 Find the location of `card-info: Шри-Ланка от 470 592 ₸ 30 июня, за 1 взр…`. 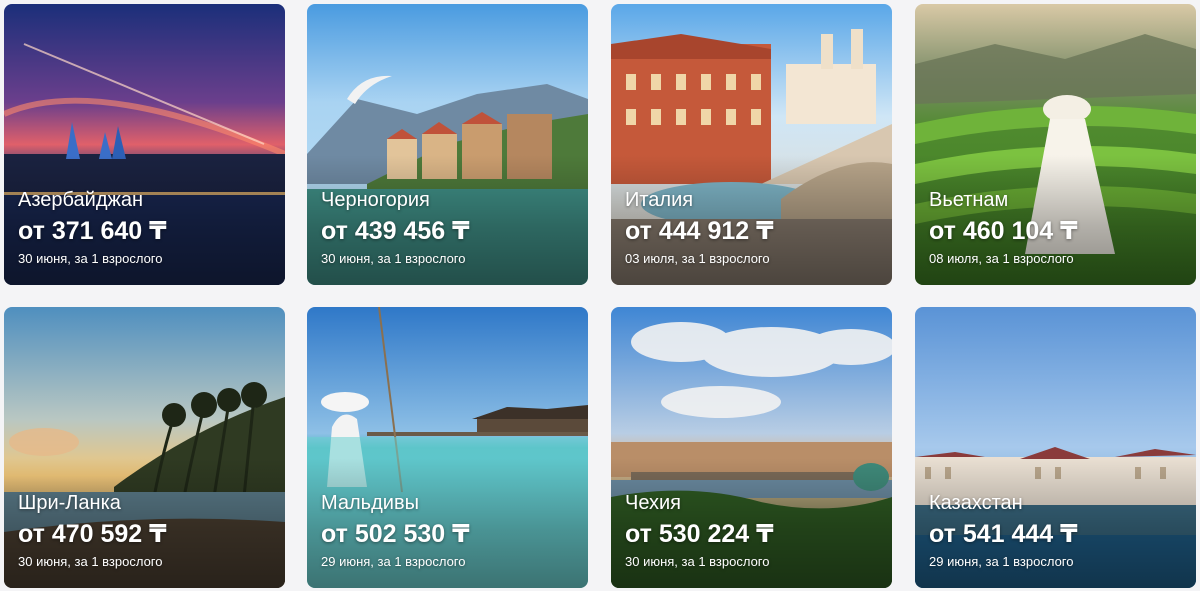

card-info: Шри-Ланка от 470 592 ₸ 30 июня, за 1 взр… is located at coordinates (92, 530).